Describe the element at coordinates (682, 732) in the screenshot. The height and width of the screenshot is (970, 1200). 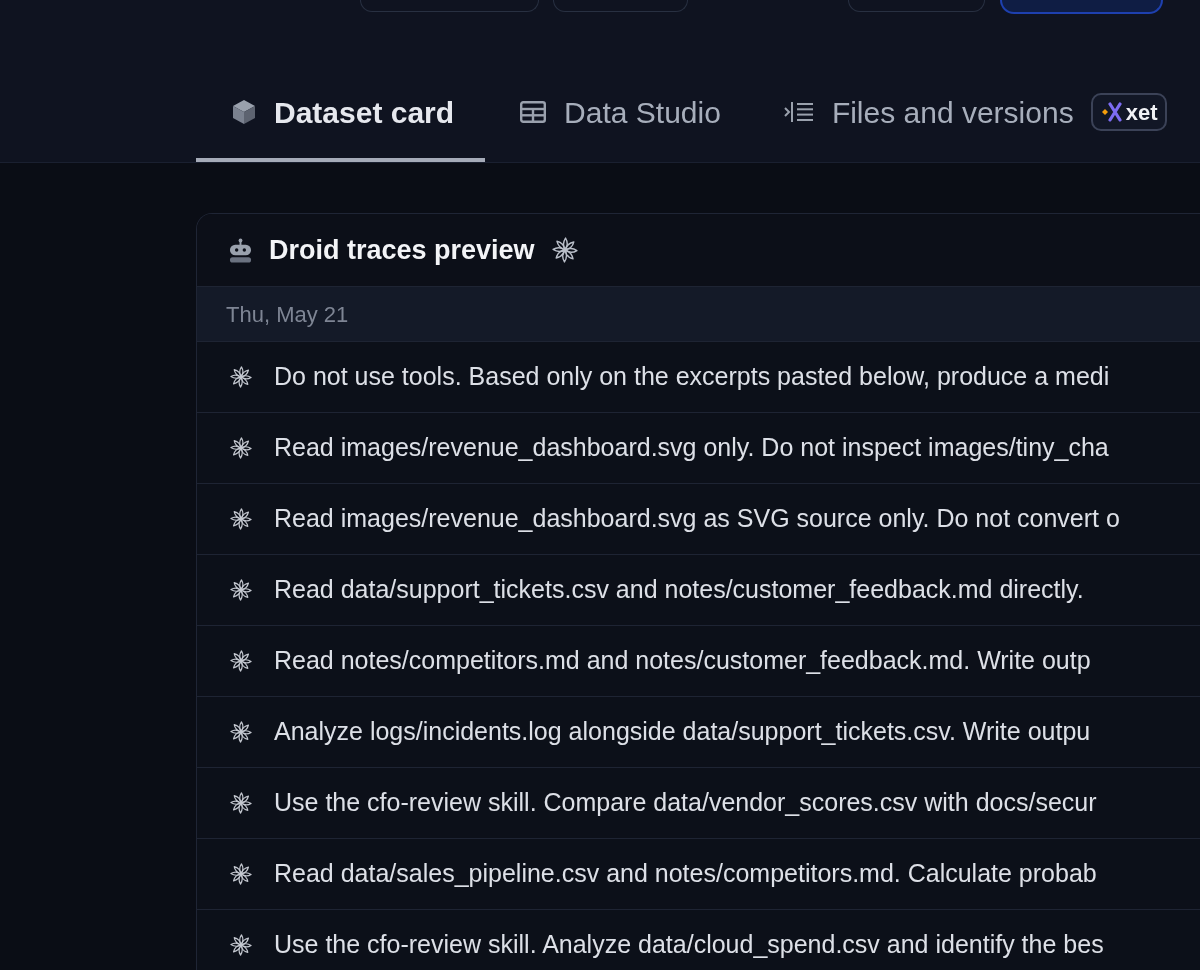
I see `trace-prompt: Analyze logs/incidents.log alongside data/support_tickets.csv. Write outpu` at that location.